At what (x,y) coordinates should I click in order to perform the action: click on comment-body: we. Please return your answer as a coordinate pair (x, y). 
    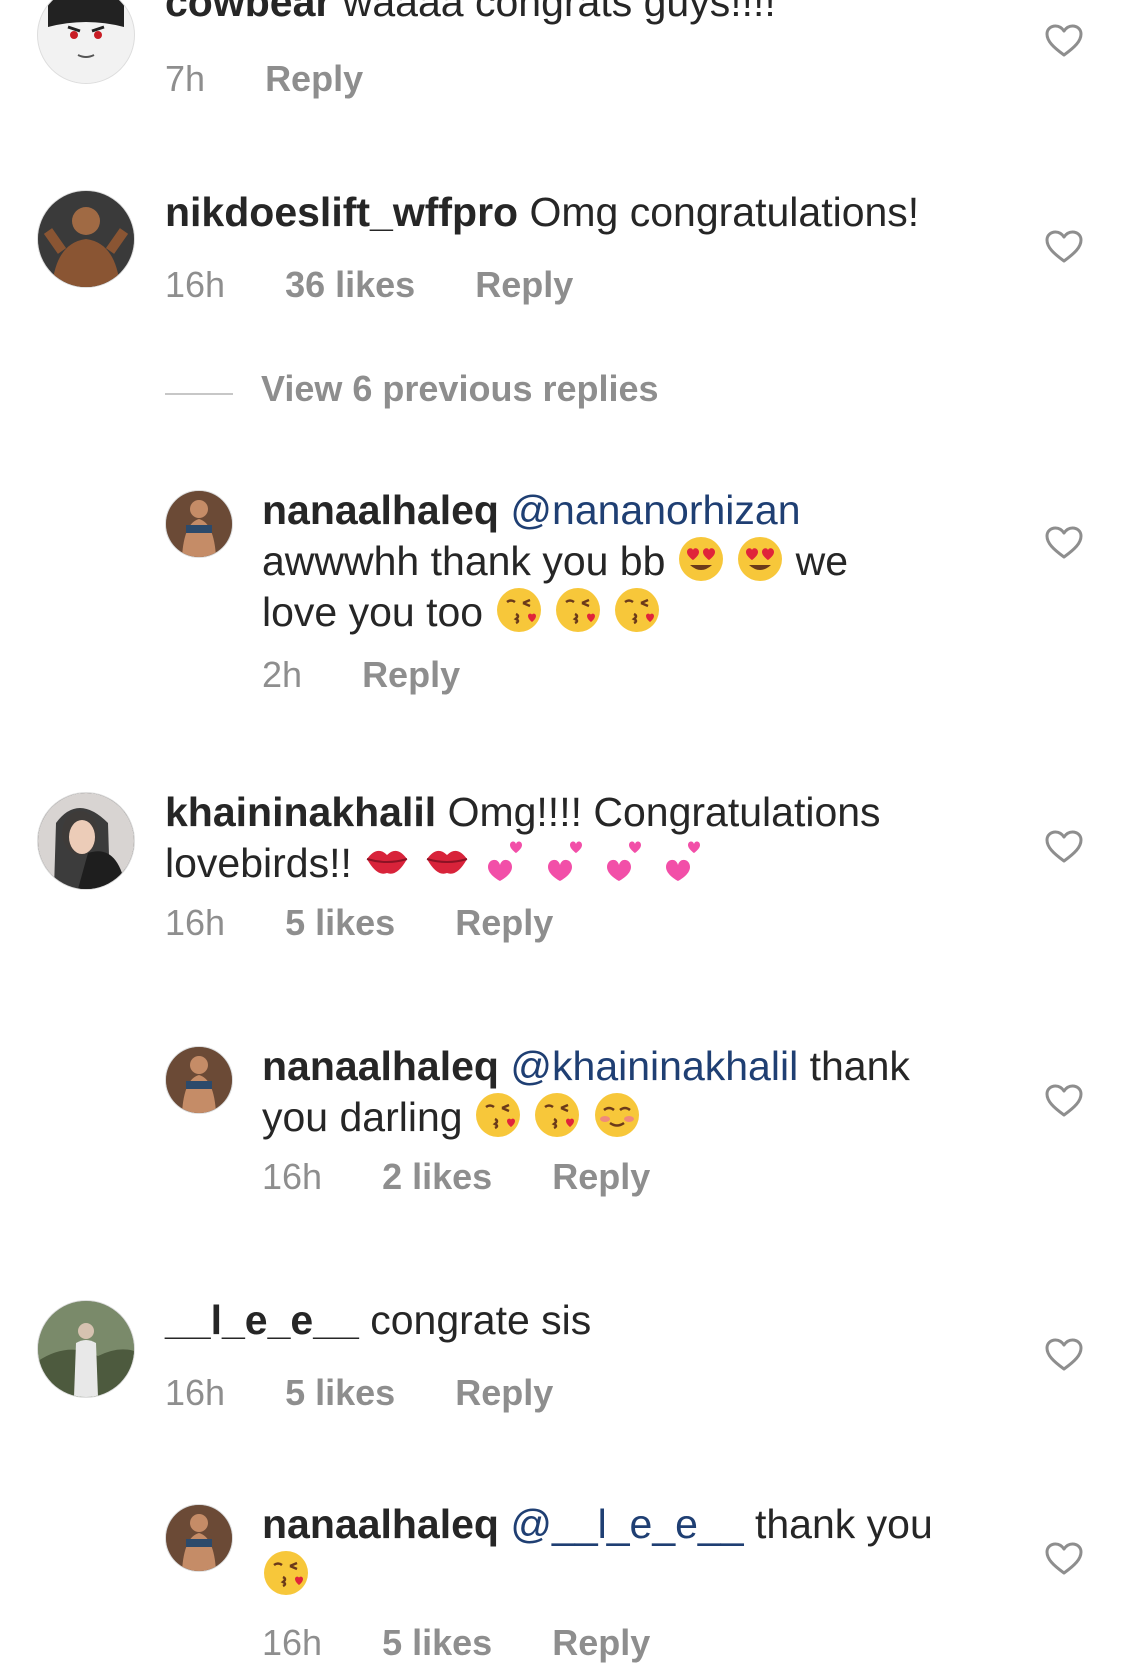
    Looking at the image, I should click on (822, 561).